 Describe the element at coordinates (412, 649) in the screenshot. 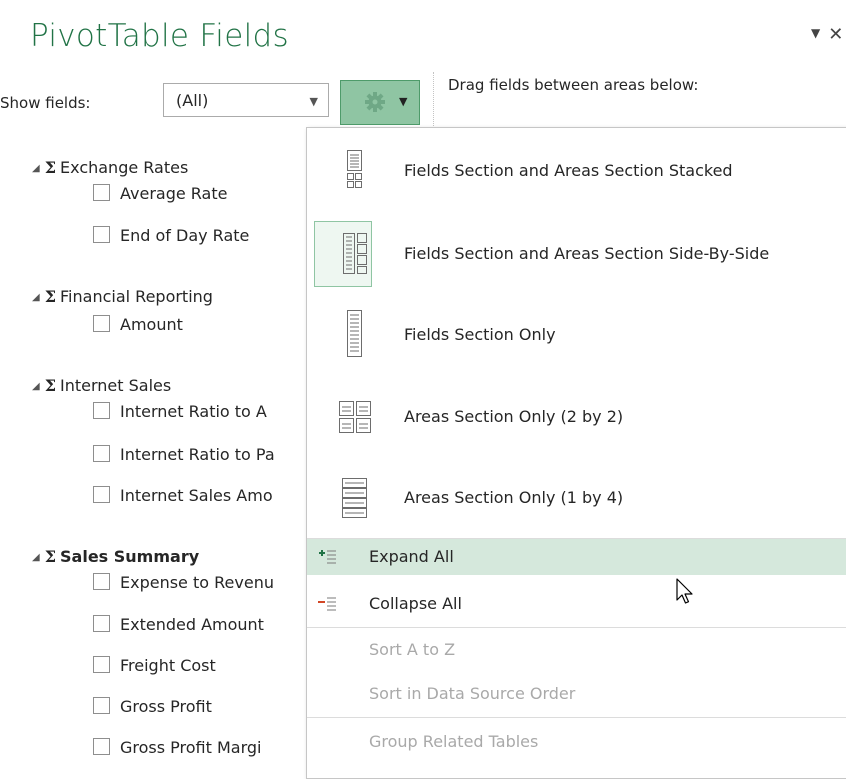

I see `menu-item-label: Sort A to Z` at that location.